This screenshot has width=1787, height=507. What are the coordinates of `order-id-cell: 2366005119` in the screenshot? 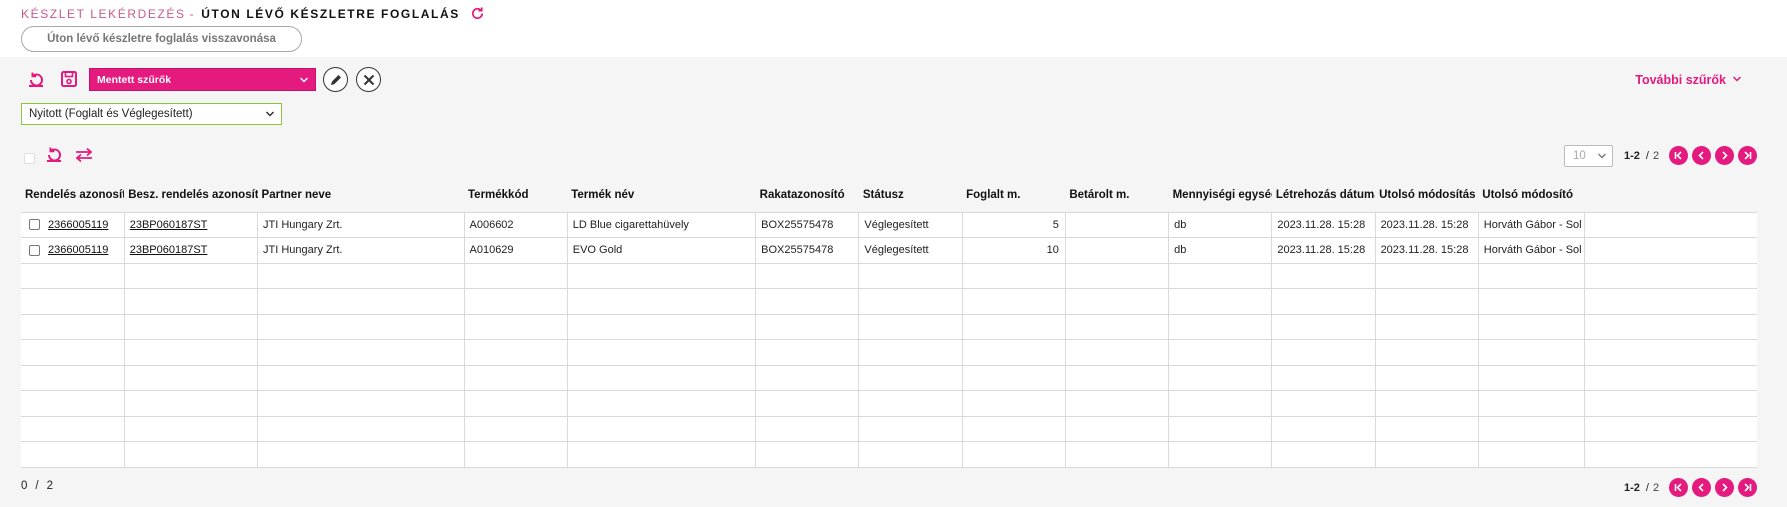 It's located at (73, 225).